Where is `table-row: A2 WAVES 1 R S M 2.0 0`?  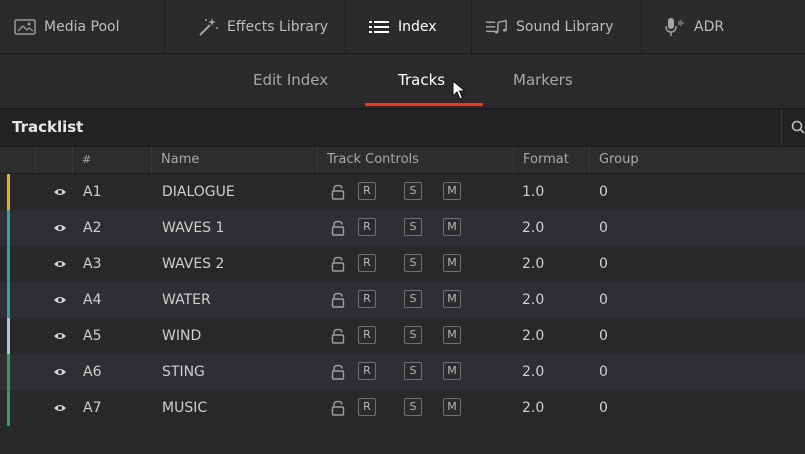
table-row: A2 WAVES 1 R S M 2.0 0 is located at coordinates (402, 228).